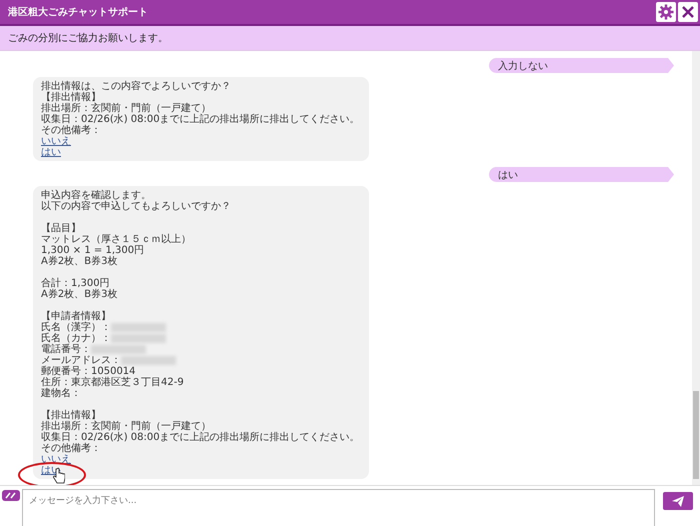  Describe the element at coordinates (61, 393) in the screenshot. I see `message-text: 建物名：` at that location.